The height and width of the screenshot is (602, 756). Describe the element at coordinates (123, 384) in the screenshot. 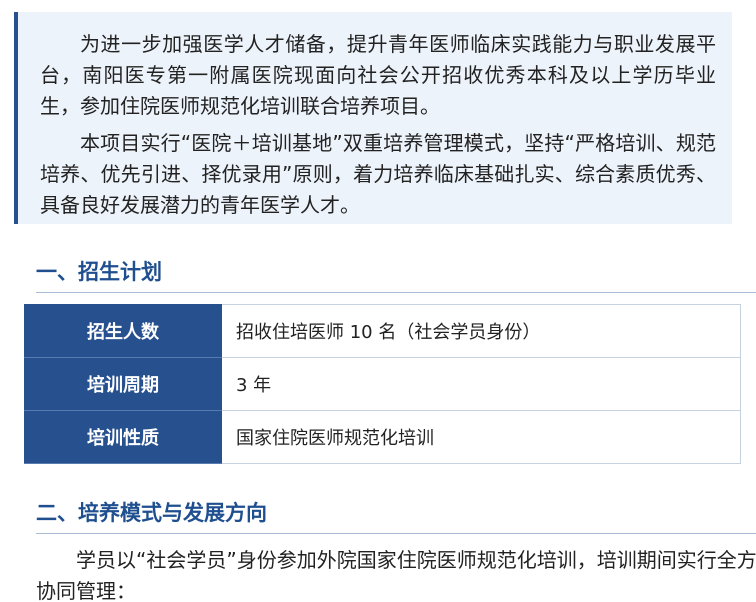

I see `table-row-label: 培训周期` at that location.